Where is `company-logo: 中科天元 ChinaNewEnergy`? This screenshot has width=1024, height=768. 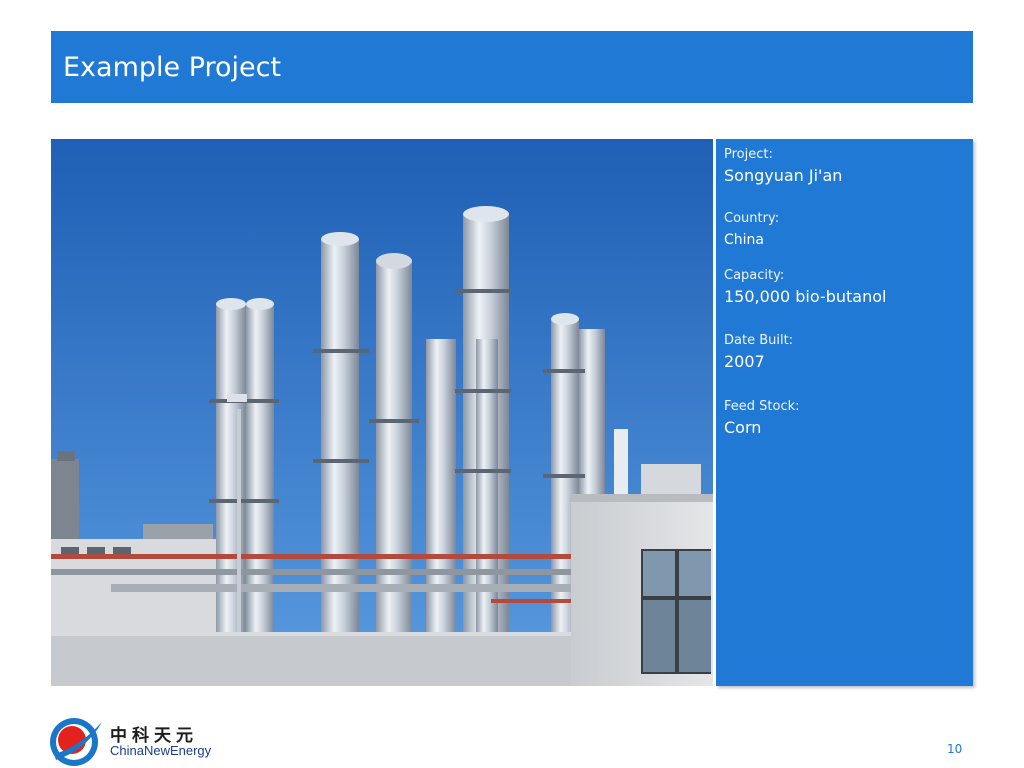
company-logo: 中科天元 ChinaNewEnergy is located at coordinates (148, 743).